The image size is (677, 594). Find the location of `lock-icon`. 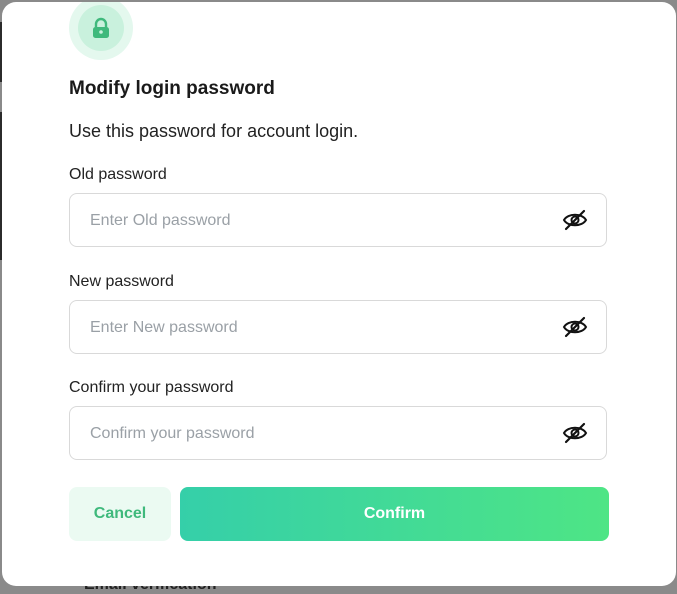

lock-icon is located at coordinates (101, 27).